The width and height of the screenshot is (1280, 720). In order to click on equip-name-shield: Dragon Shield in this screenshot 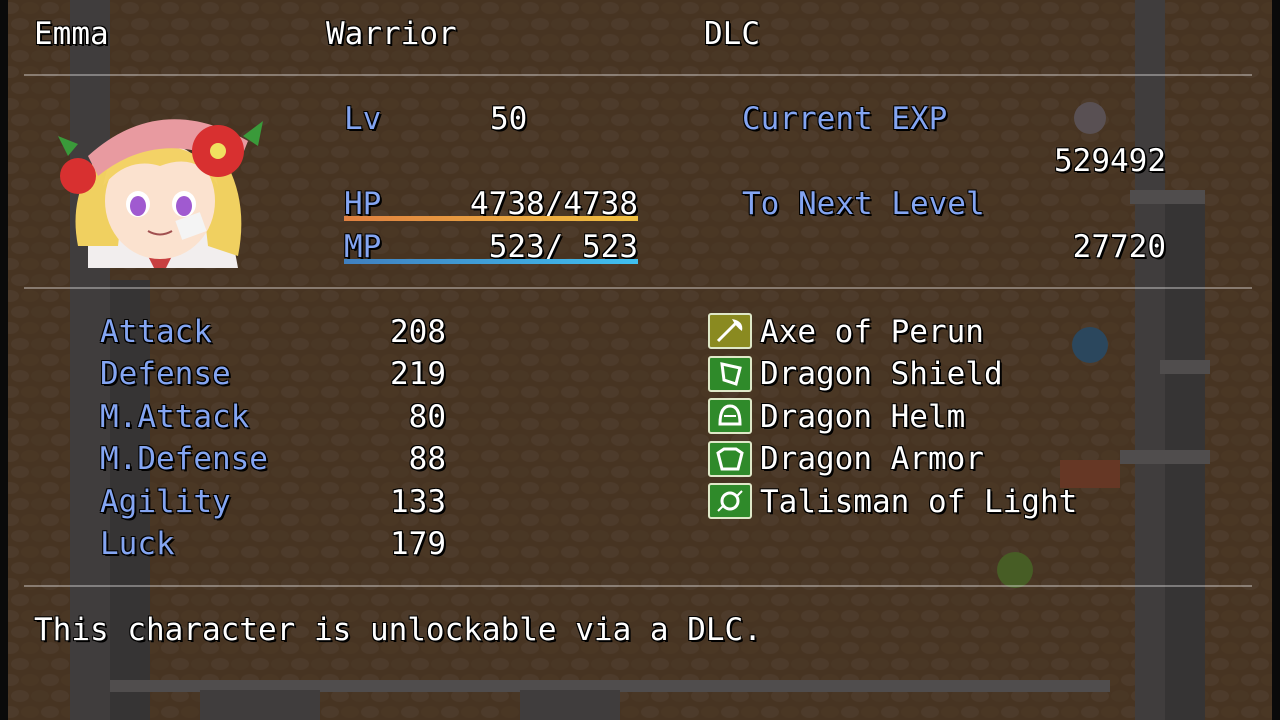, I will do `click(881, 374)`.